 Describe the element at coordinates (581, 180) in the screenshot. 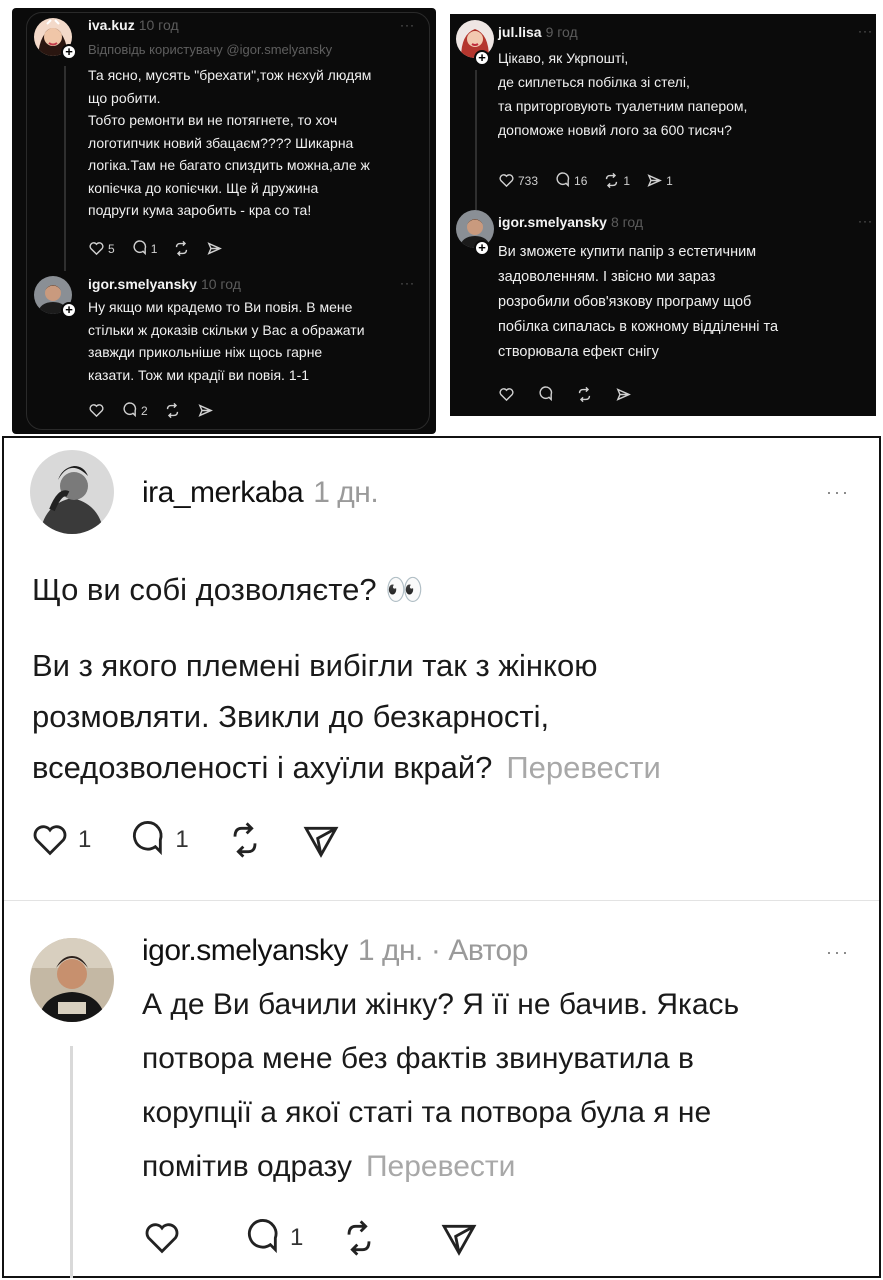

I see `reply-count: 16` at that location.